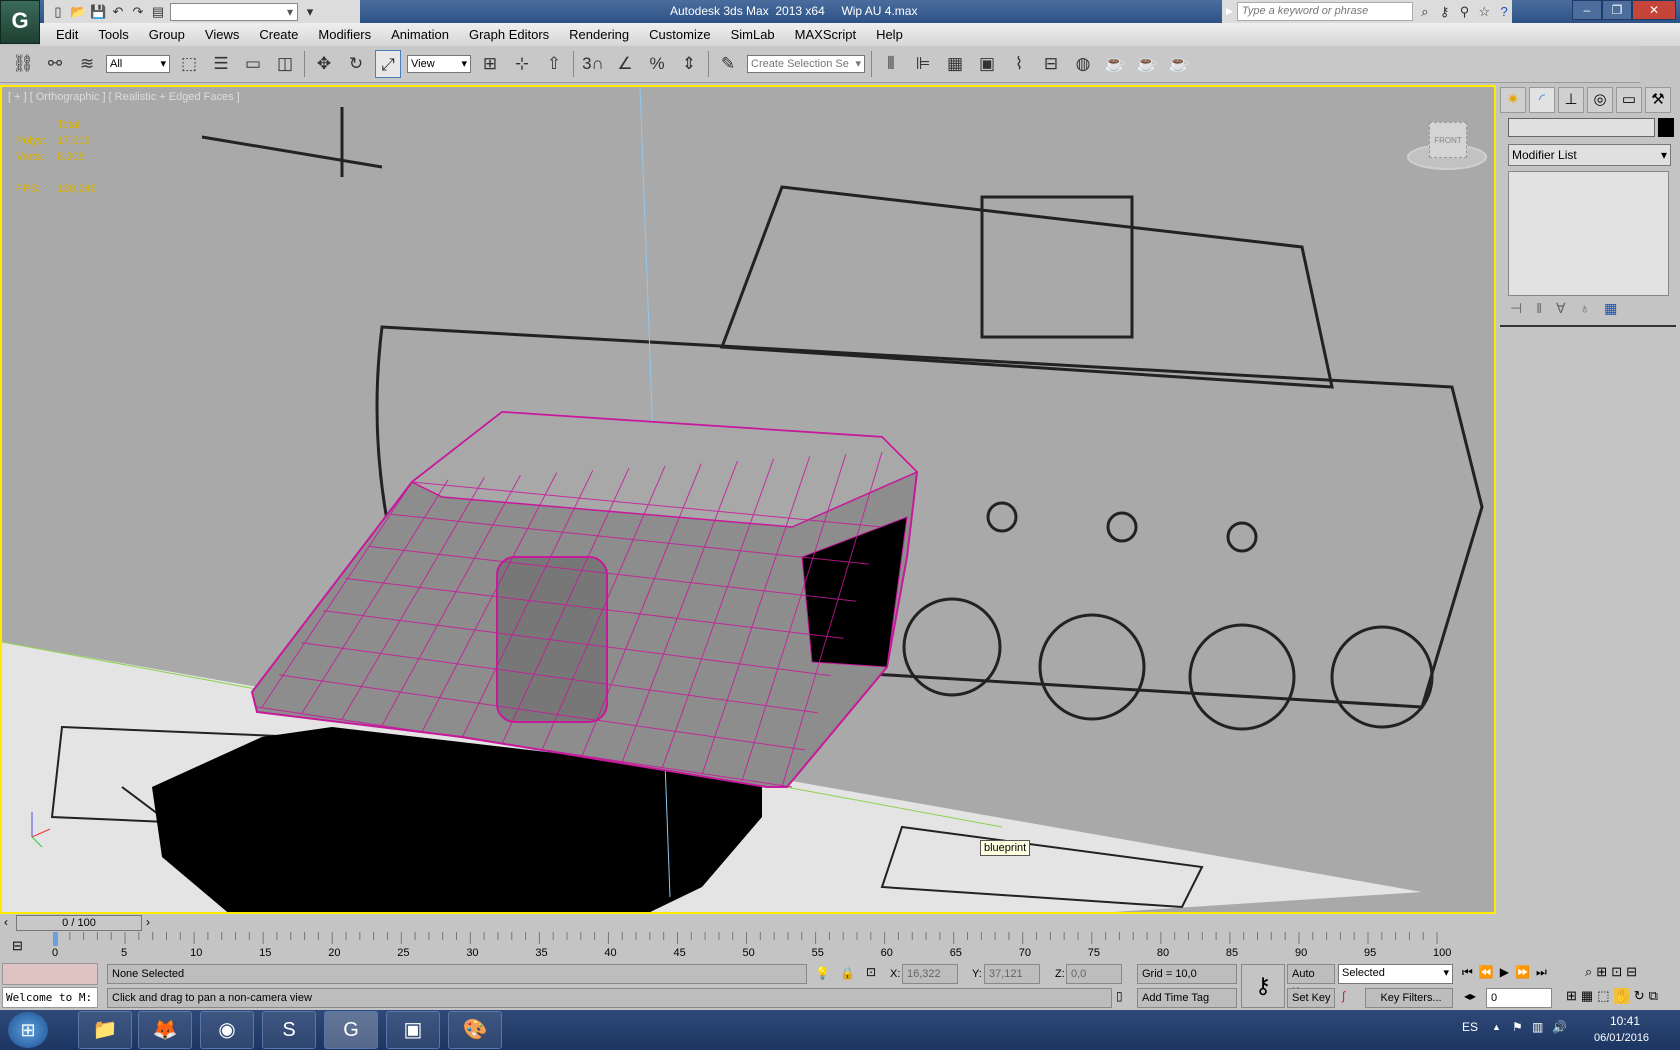 This screenshot has height=1050, width=1680. What do you see at coordinates (1587, 996) in the screenshot?
I see `field-of-view-icon: ▦` at bounding box center [1587, 996].